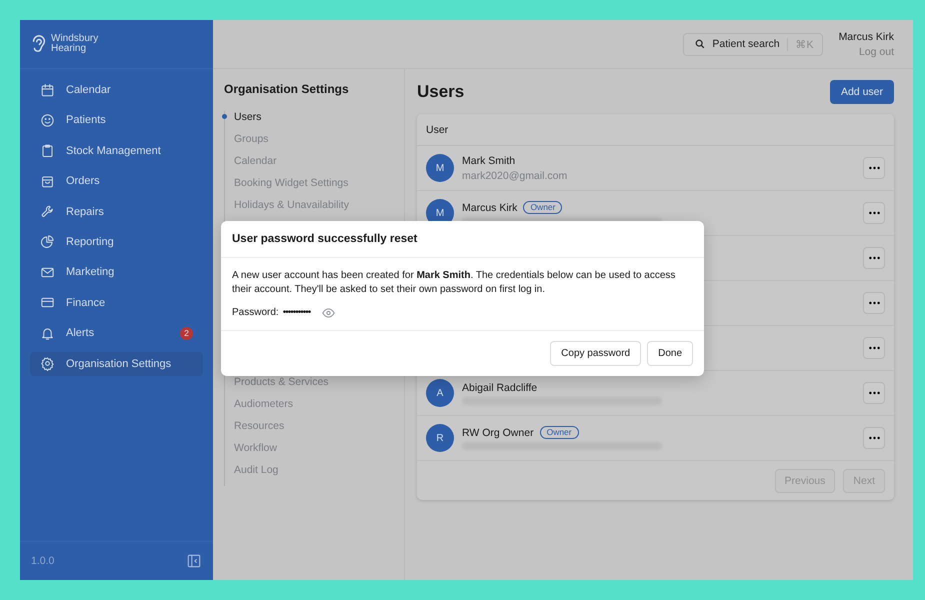 Image resolution: width=925 pixels, height=600 pixels. Describe the element at coordinates (116, 181) in the screenshot. I see `sidebar-item: Orders` at that location.